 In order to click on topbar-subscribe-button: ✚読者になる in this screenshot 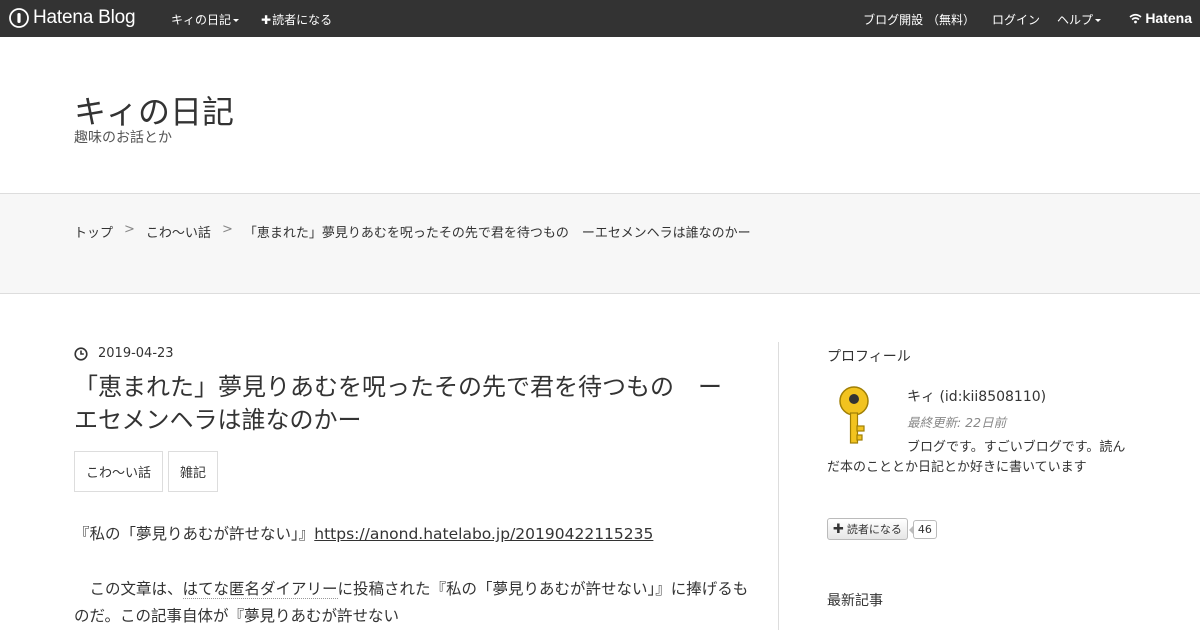, I will do `click(296, 19)`.